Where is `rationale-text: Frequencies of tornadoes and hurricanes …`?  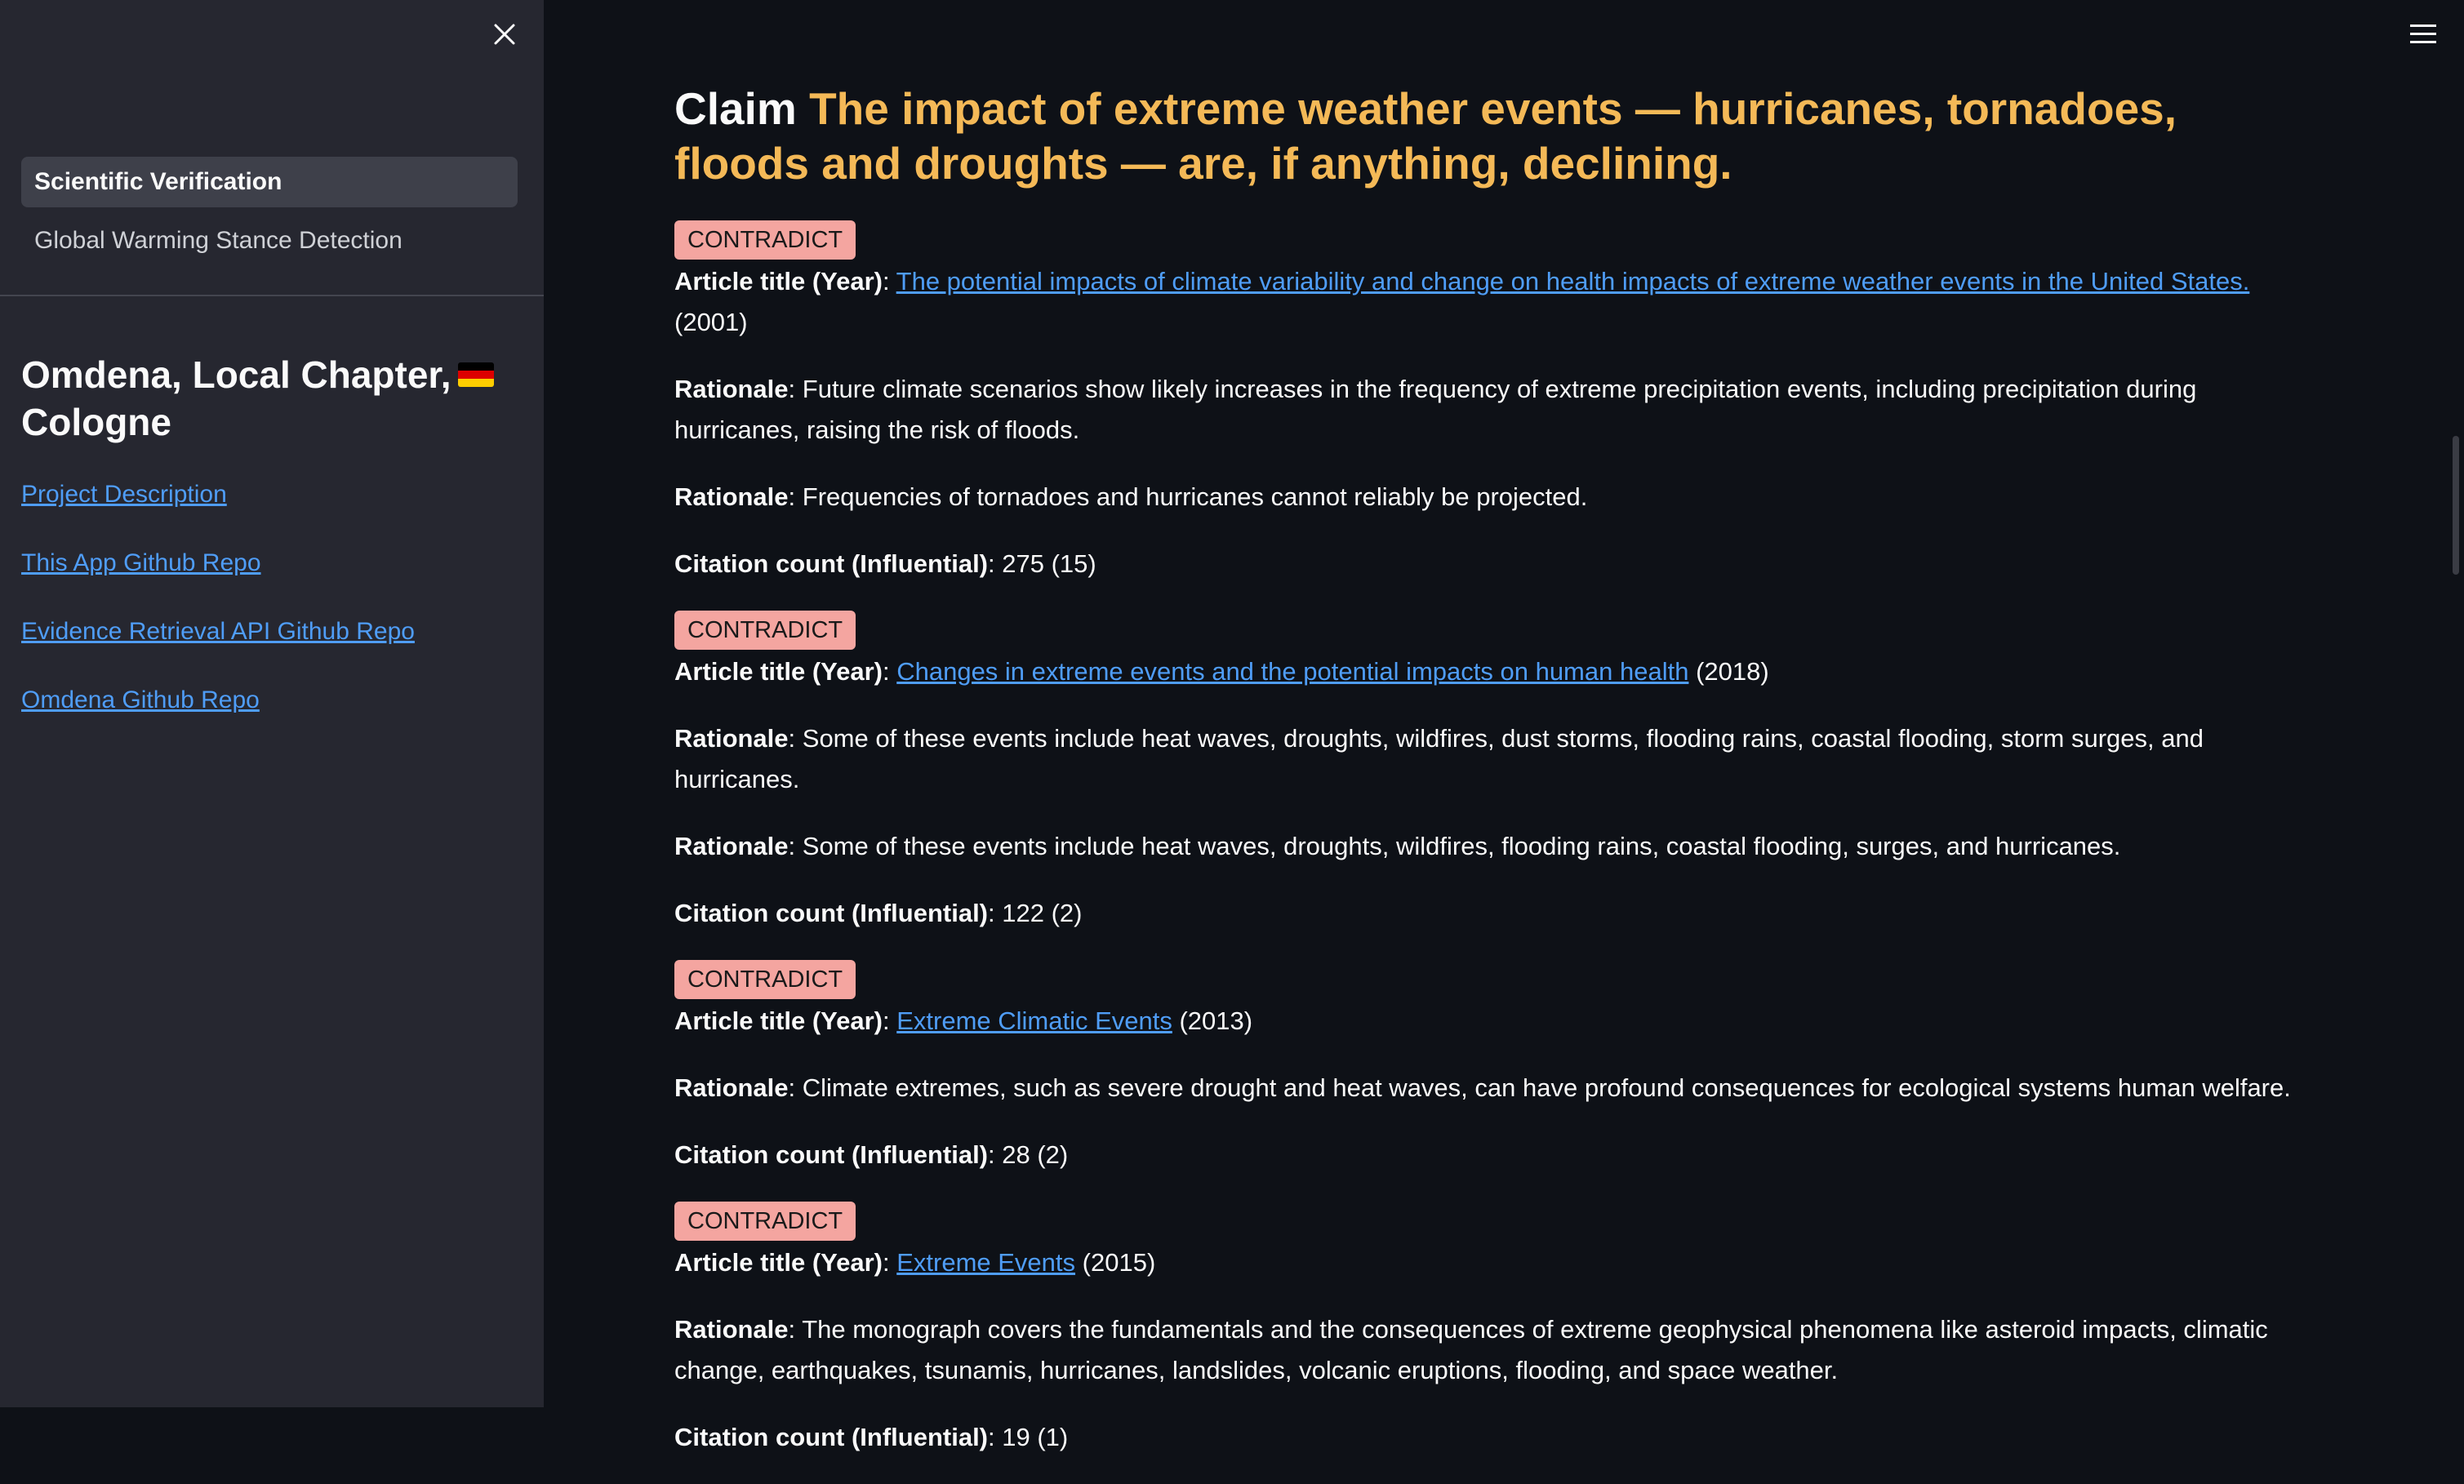 rationale-text: Frequencies of tornadoes and hurricanes … is located at coordinates (1195, 497).